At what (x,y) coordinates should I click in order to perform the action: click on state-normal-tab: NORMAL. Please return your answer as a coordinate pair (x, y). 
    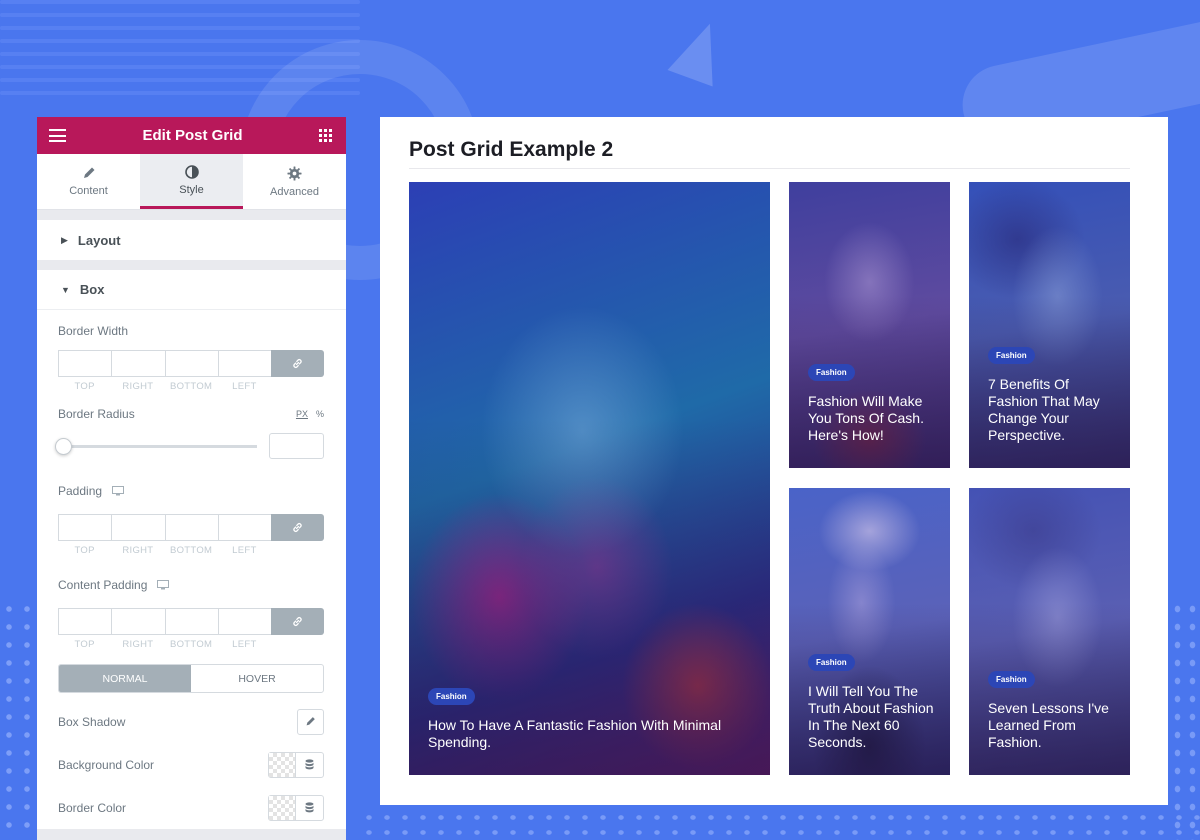
    Looking at the image, I should click on (125, 678).